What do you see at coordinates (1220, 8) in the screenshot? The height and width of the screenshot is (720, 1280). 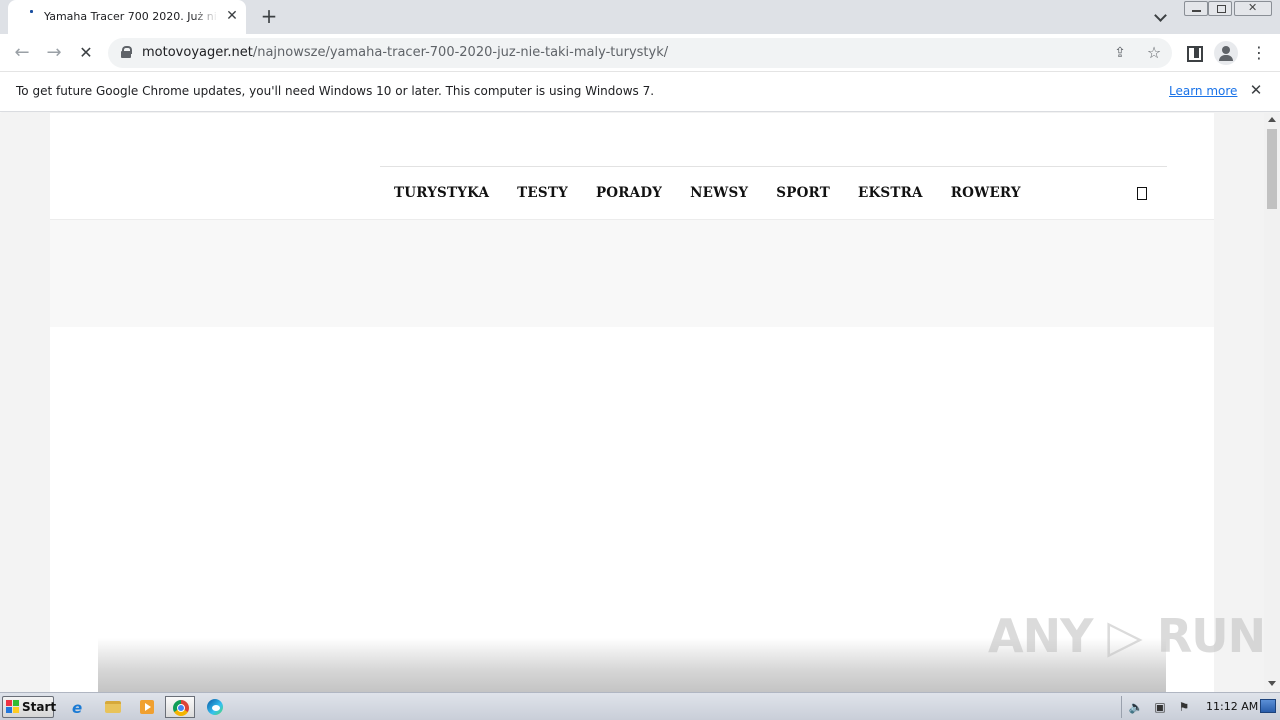 I see `window-restore-button` at bounding box center [1220, 8].